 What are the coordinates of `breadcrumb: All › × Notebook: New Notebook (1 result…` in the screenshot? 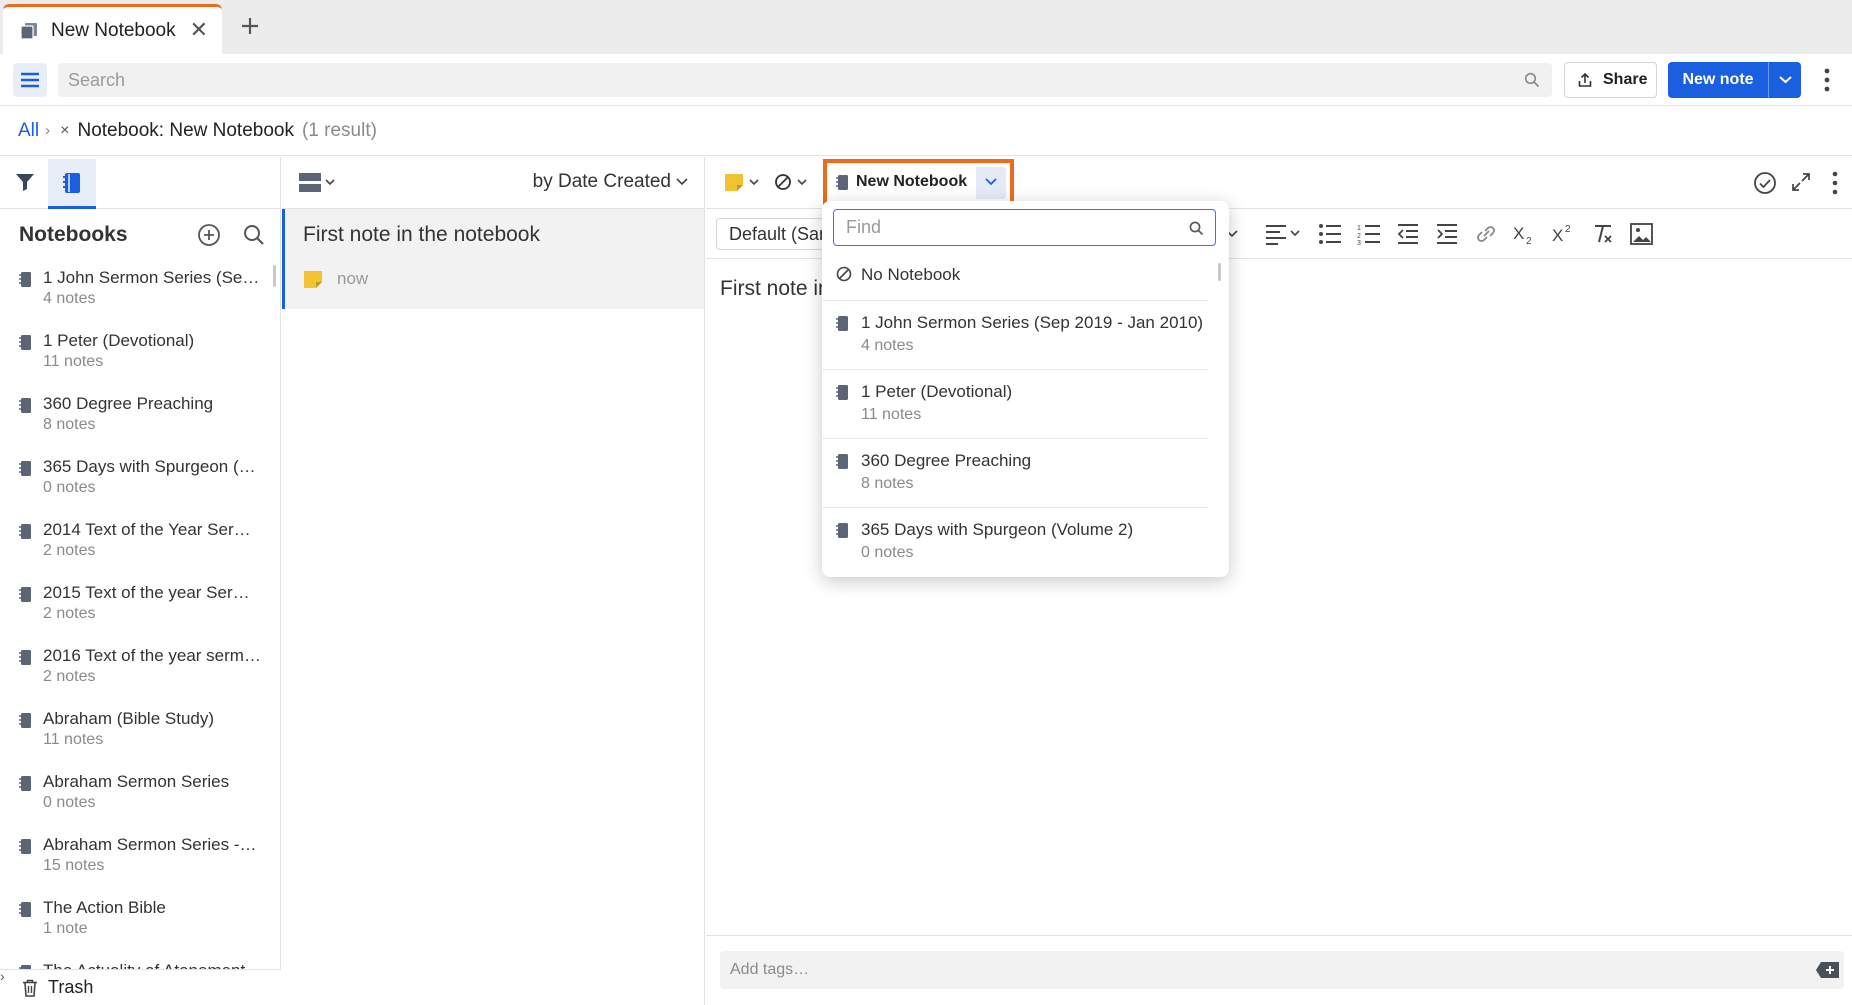 It's located at (926, 131).